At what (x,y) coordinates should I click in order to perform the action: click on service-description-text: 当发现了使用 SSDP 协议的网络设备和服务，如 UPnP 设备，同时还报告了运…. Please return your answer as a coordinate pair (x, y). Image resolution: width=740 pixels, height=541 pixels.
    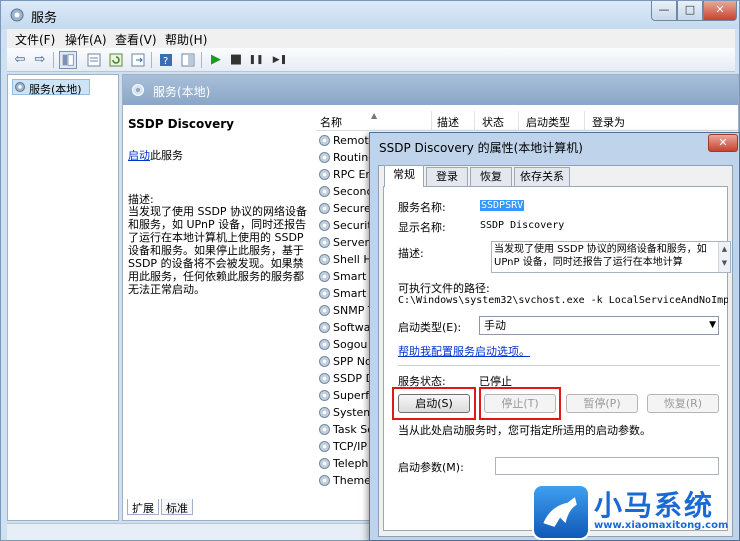
    Looking at the image, I should click on (218, 250).